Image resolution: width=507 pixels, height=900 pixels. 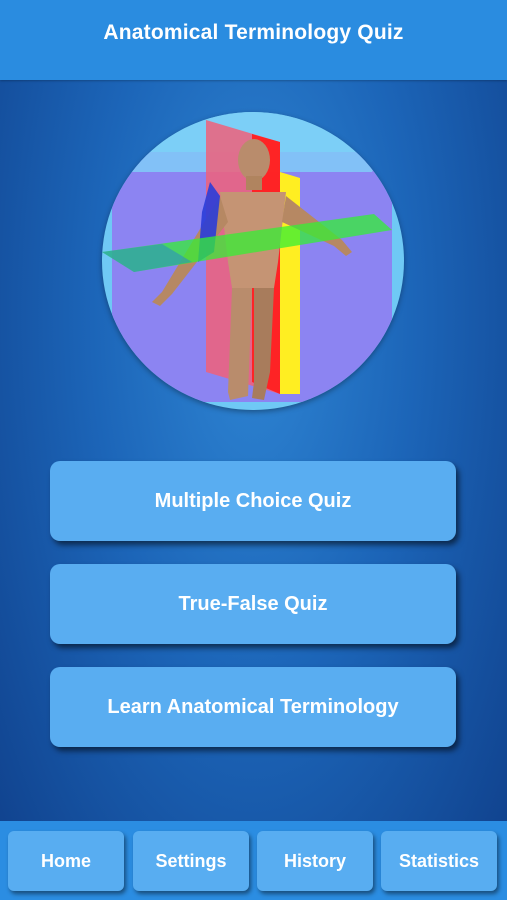 I want to click on tab-home: Home, so click(x=66, y=861).